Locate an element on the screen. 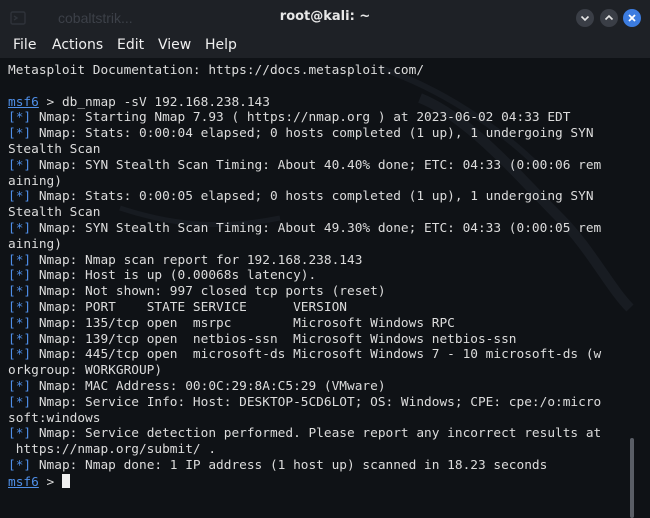 This screenshot has width=650, height=518. close-button is located at coordinates (632, 18).